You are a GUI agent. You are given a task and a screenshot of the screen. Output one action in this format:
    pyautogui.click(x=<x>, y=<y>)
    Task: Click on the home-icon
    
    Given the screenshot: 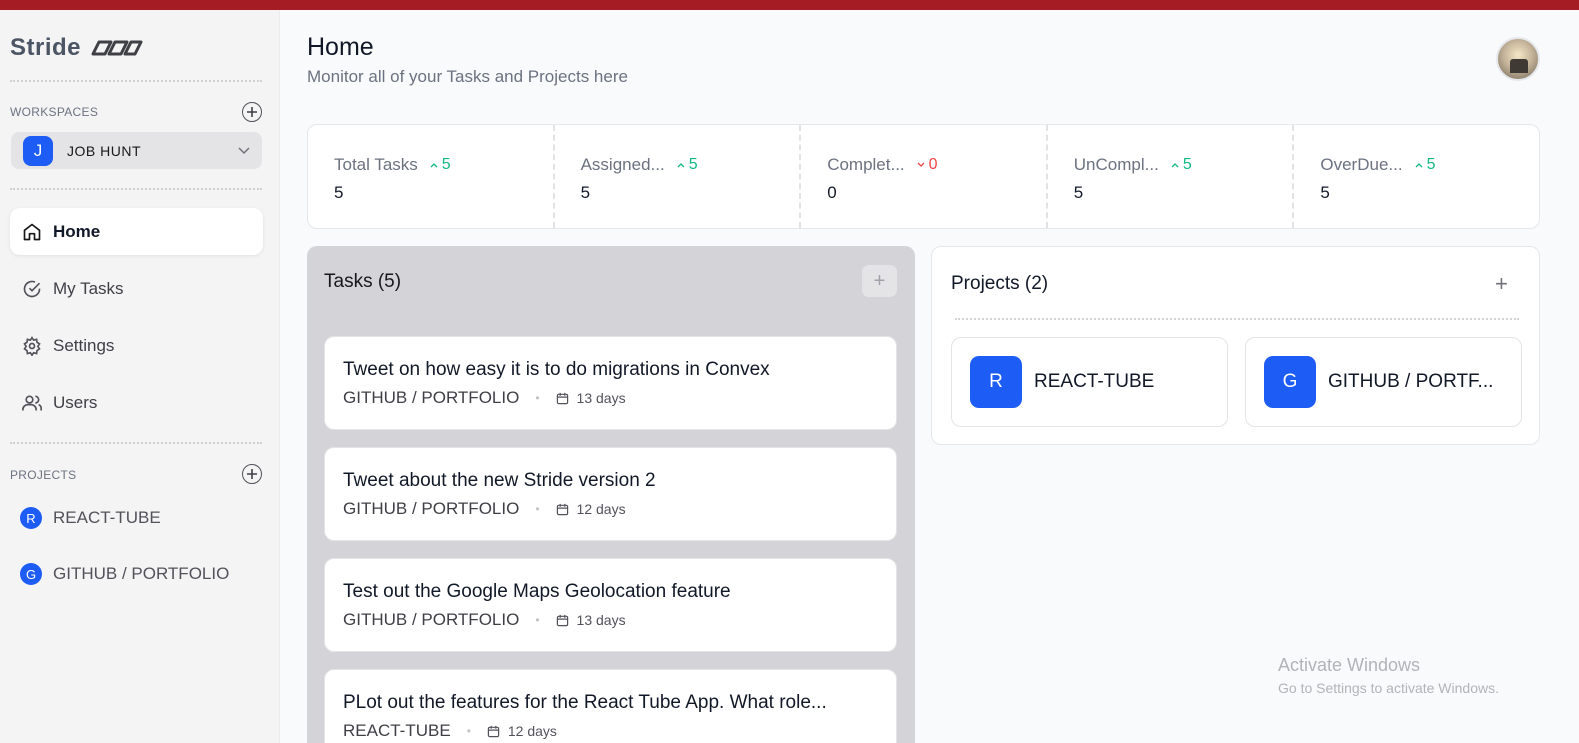 What is the action you would take?
    pyautogui.click(x=32, y=231)
    